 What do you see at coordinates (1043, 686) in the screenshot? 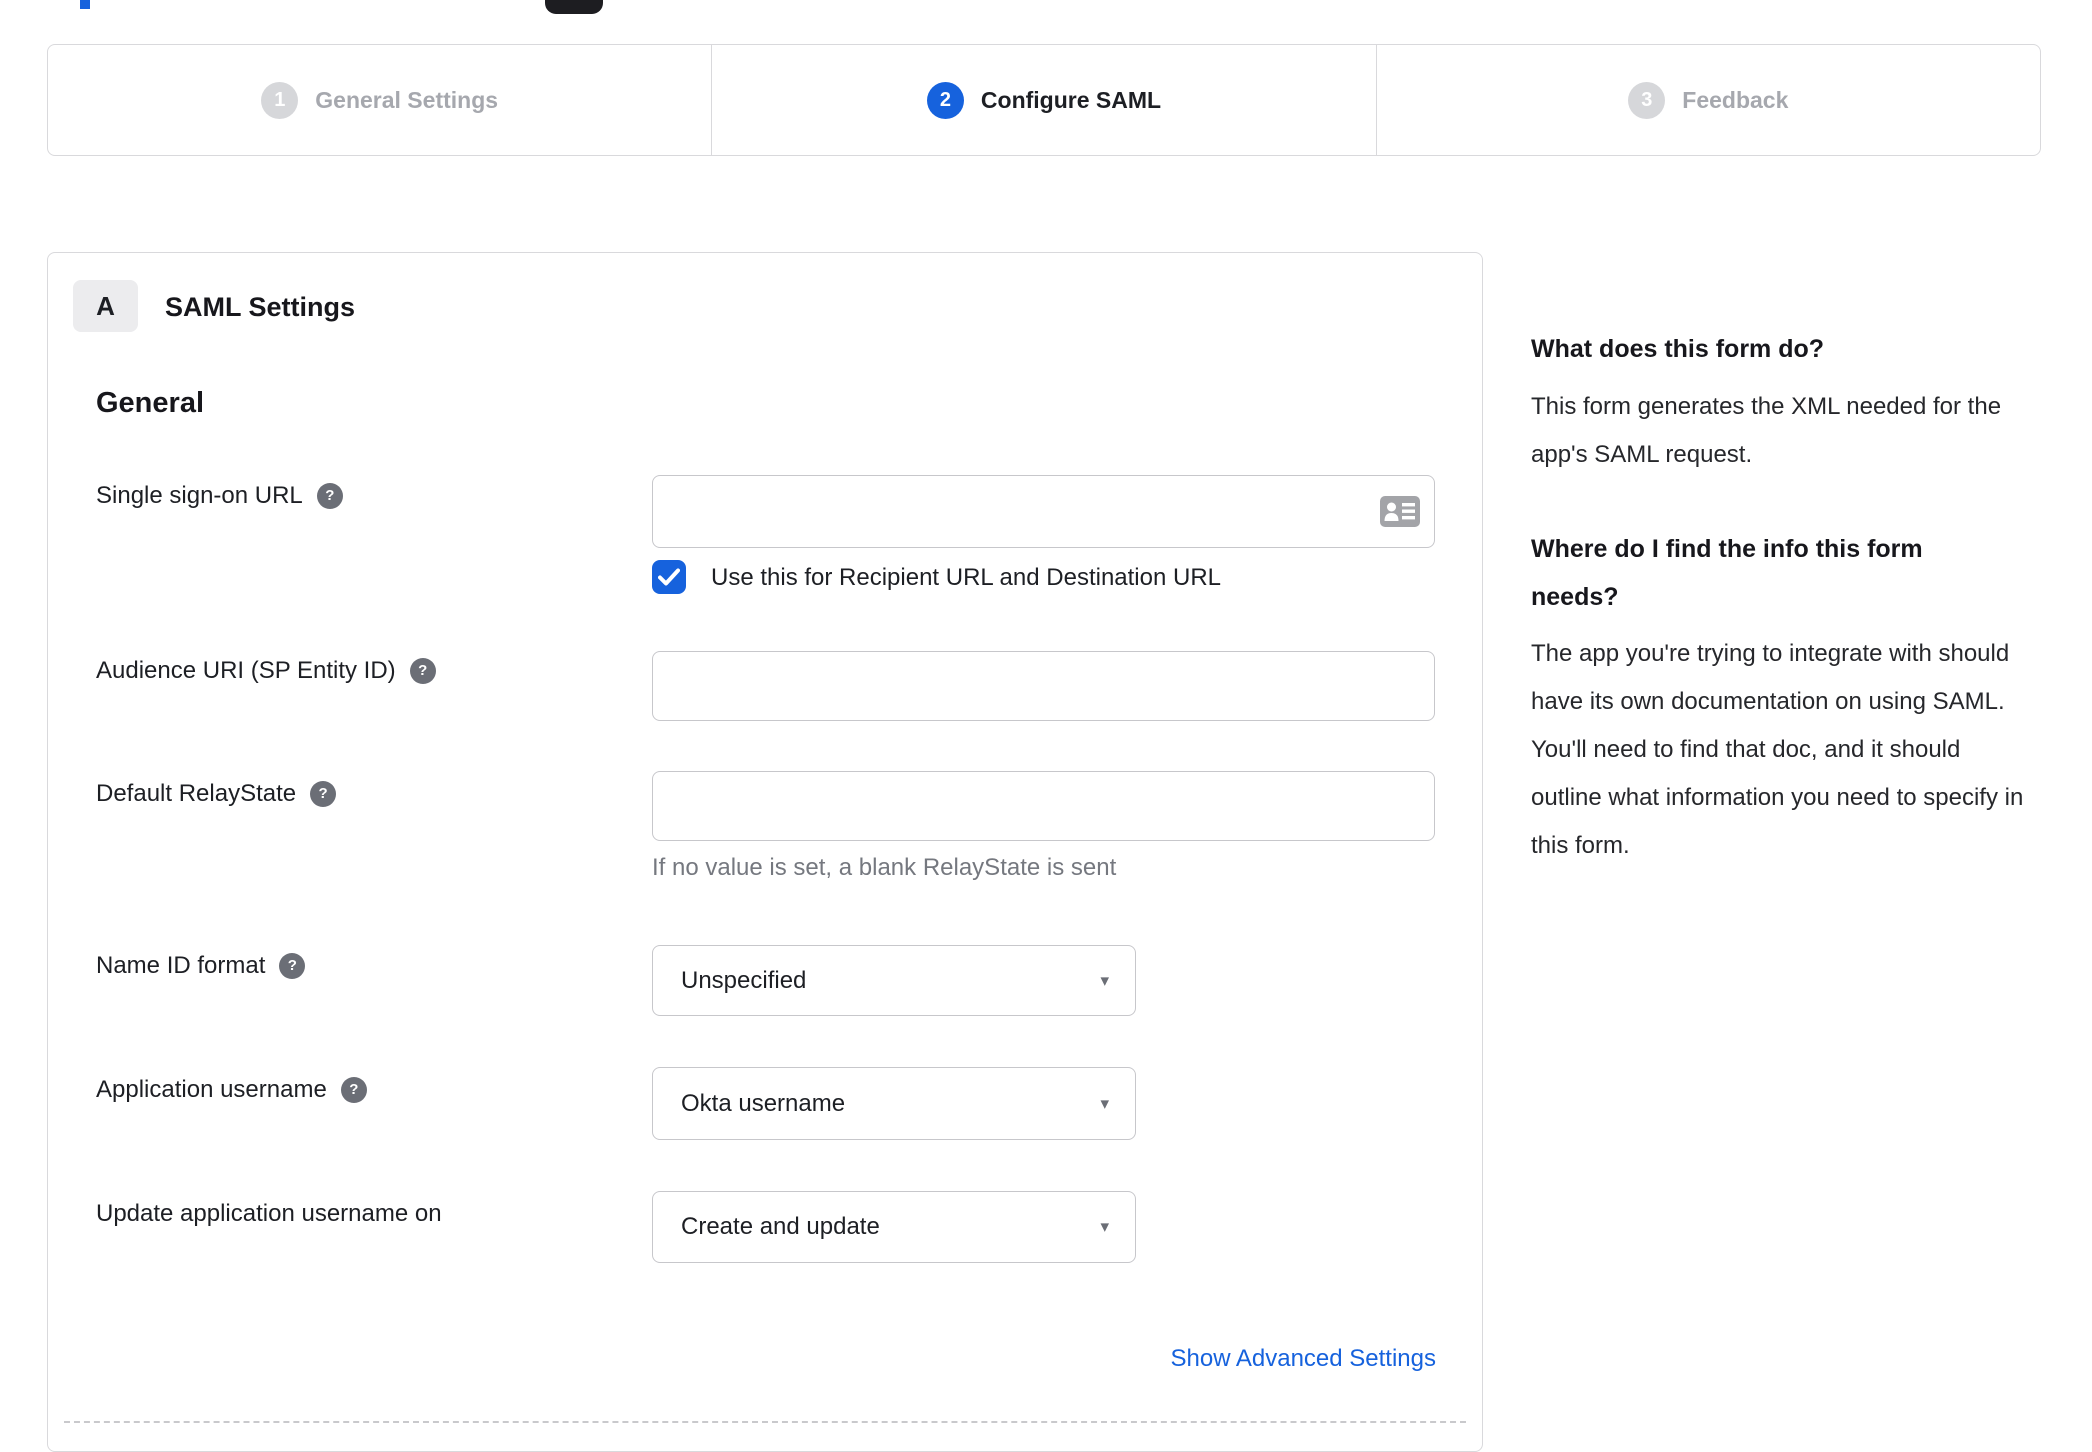
I see `audience-uri-input` at bounding box center [1043, 686].